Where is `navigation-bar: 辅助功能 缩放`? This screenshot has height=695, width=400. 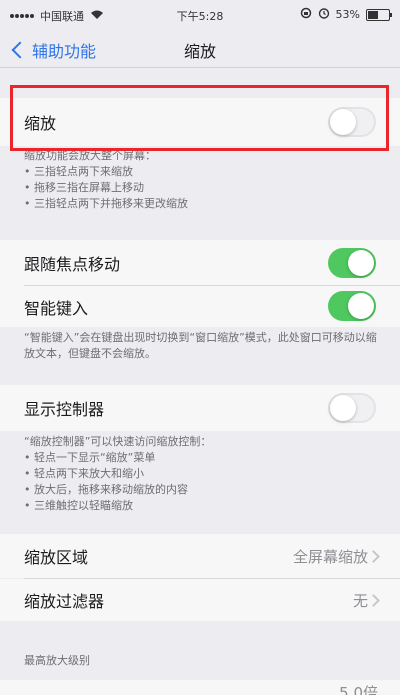
navigation-bar: 辅助功能 缩放 is located at coordinates (200, 49).